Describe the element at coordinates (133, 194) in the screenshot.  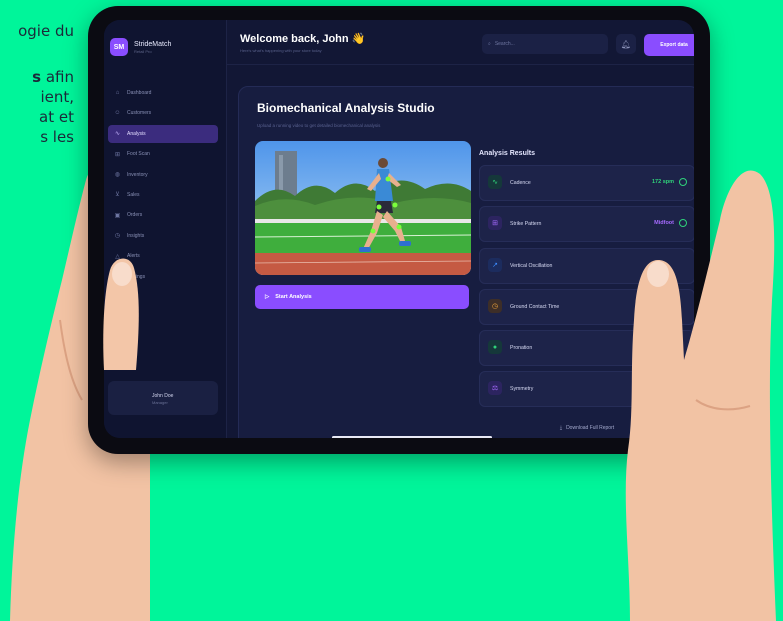
I see `sidebar-item-label: Sales` at that location.